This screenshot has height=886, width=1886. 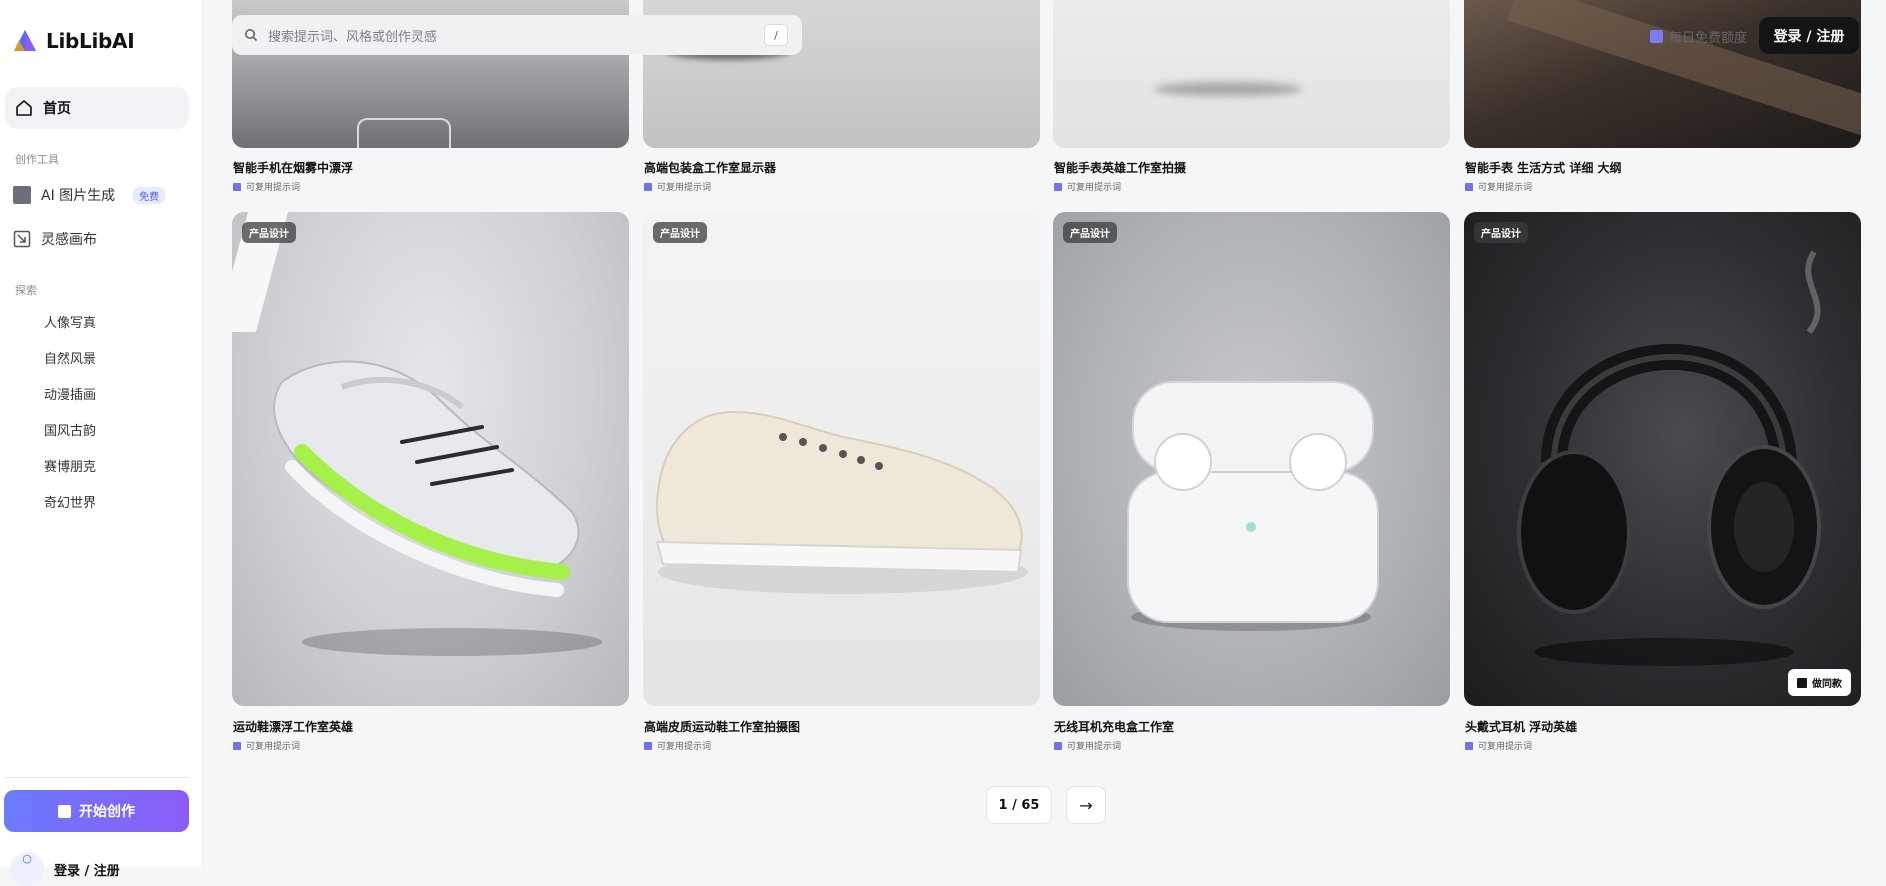 I want to click on sidebar-login-label: 登录 / 注册, so click(x=87, y=871).